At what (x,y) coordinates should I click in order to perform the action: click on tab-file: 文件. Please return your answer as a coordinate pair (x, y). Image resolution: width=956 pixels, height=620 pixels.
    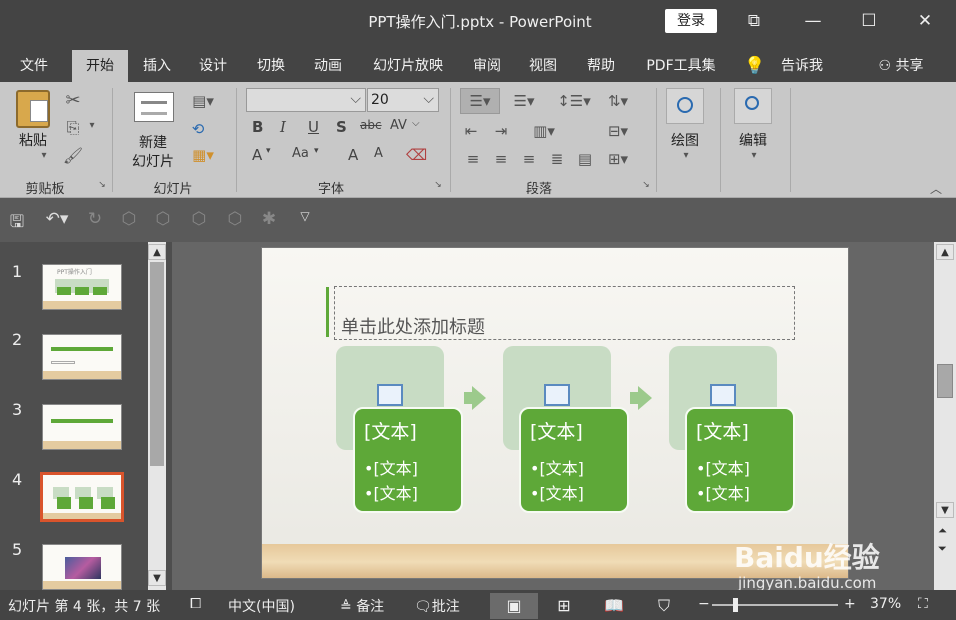
    Looking at the image, I should click on (34, 66).